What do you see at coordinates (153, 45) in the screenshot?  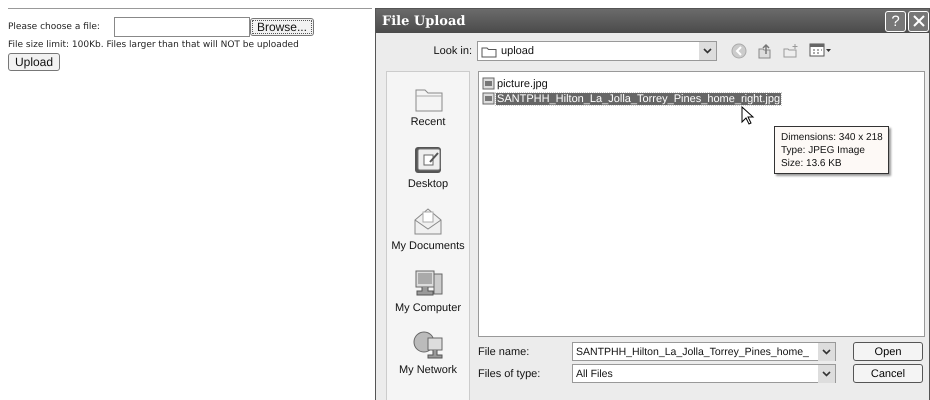 I see `size-limit-note: File size limit: 100Kb. Files larger than that will NOT be uploaded` at bounding box center [153, 45].